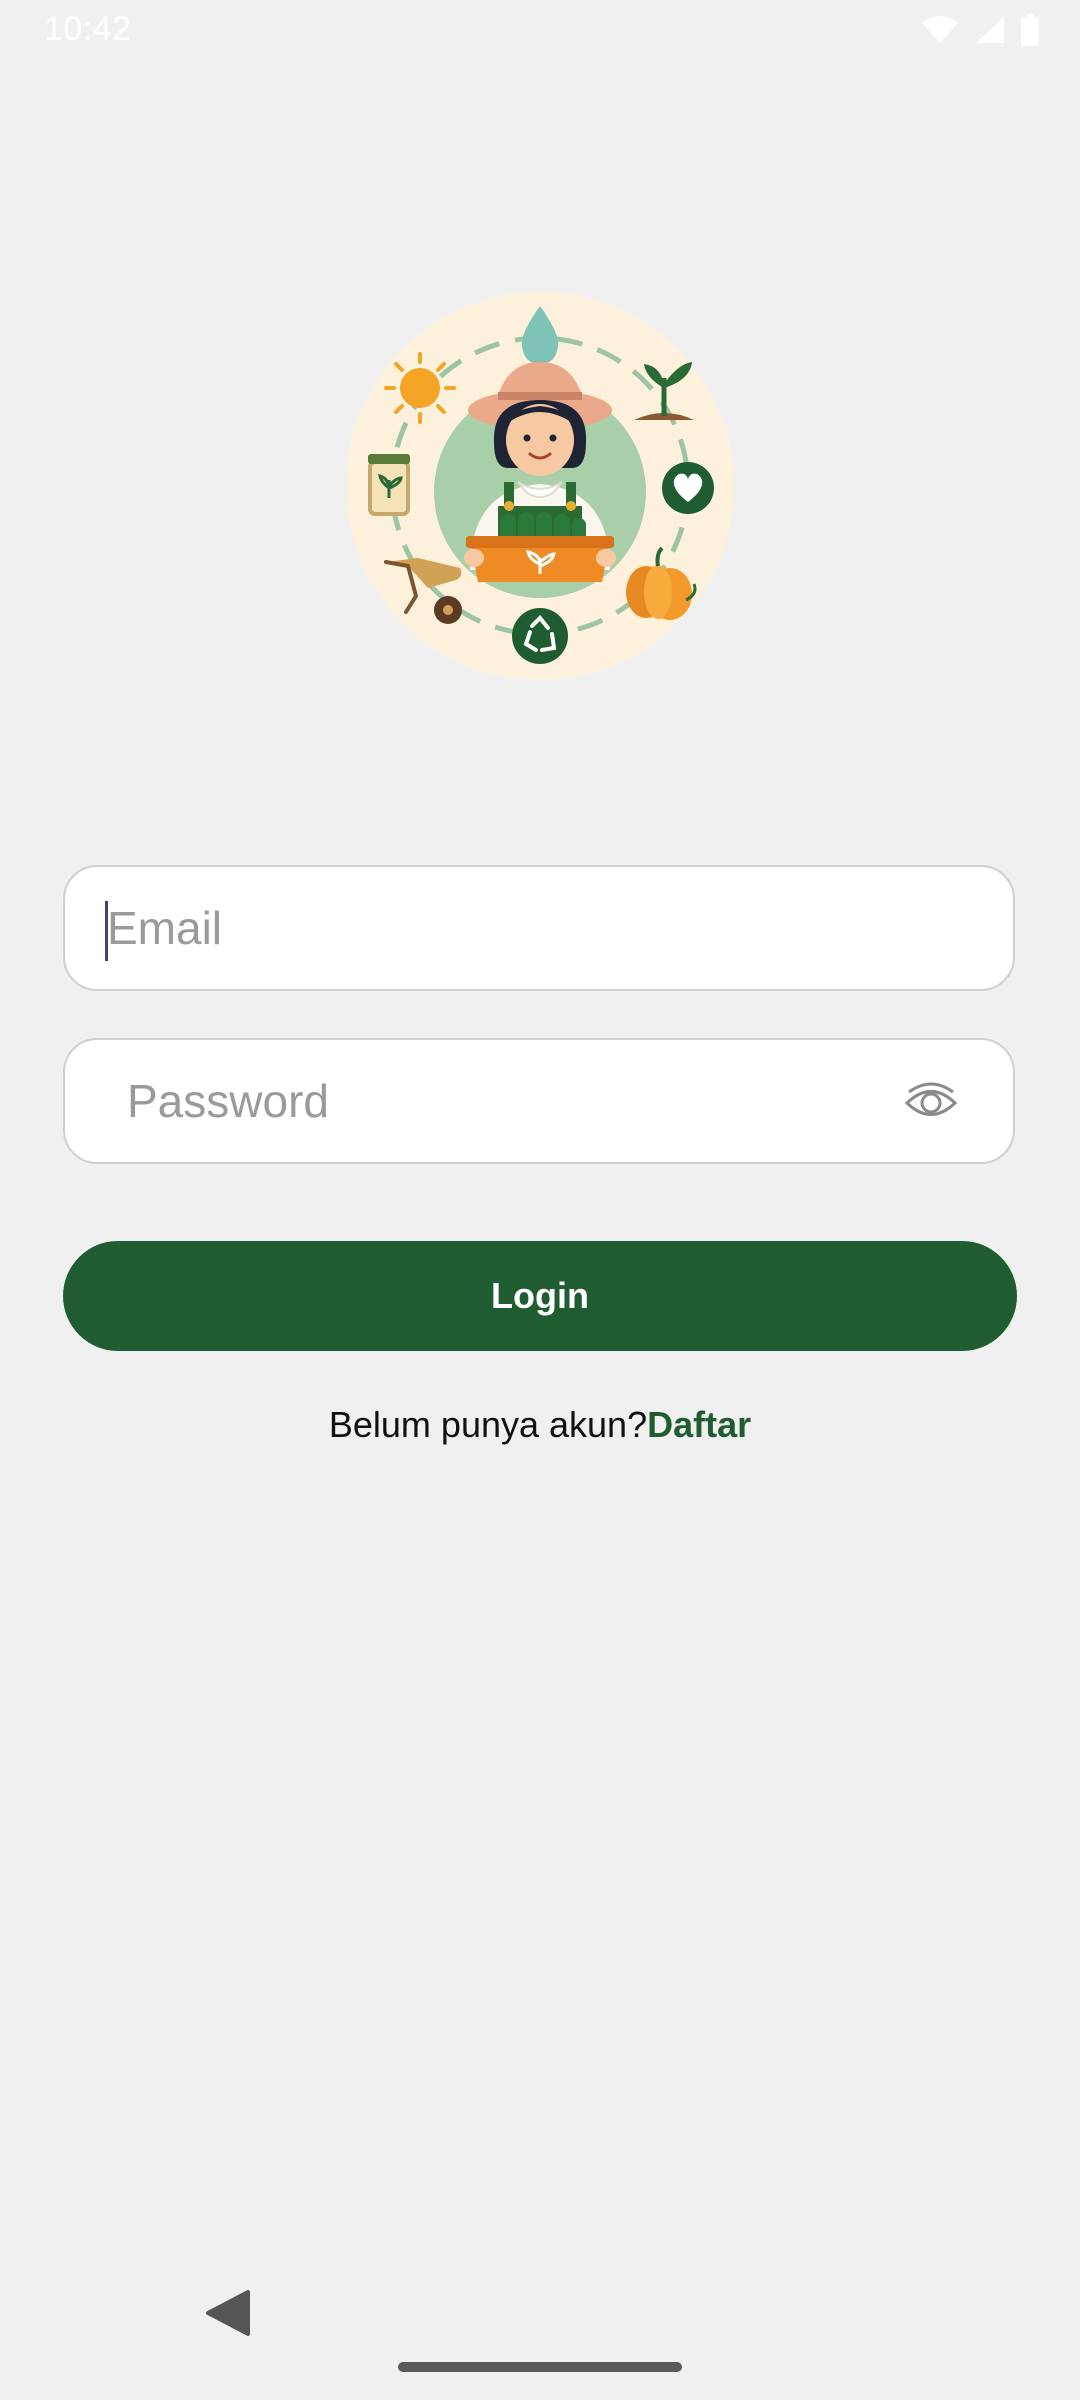 The width and height of the screenshot is (1080, 2400). What do you see at coordinates (540, 1296) in the screenshot?
I see `login-button: Login` at bounding box center [540, 1296].